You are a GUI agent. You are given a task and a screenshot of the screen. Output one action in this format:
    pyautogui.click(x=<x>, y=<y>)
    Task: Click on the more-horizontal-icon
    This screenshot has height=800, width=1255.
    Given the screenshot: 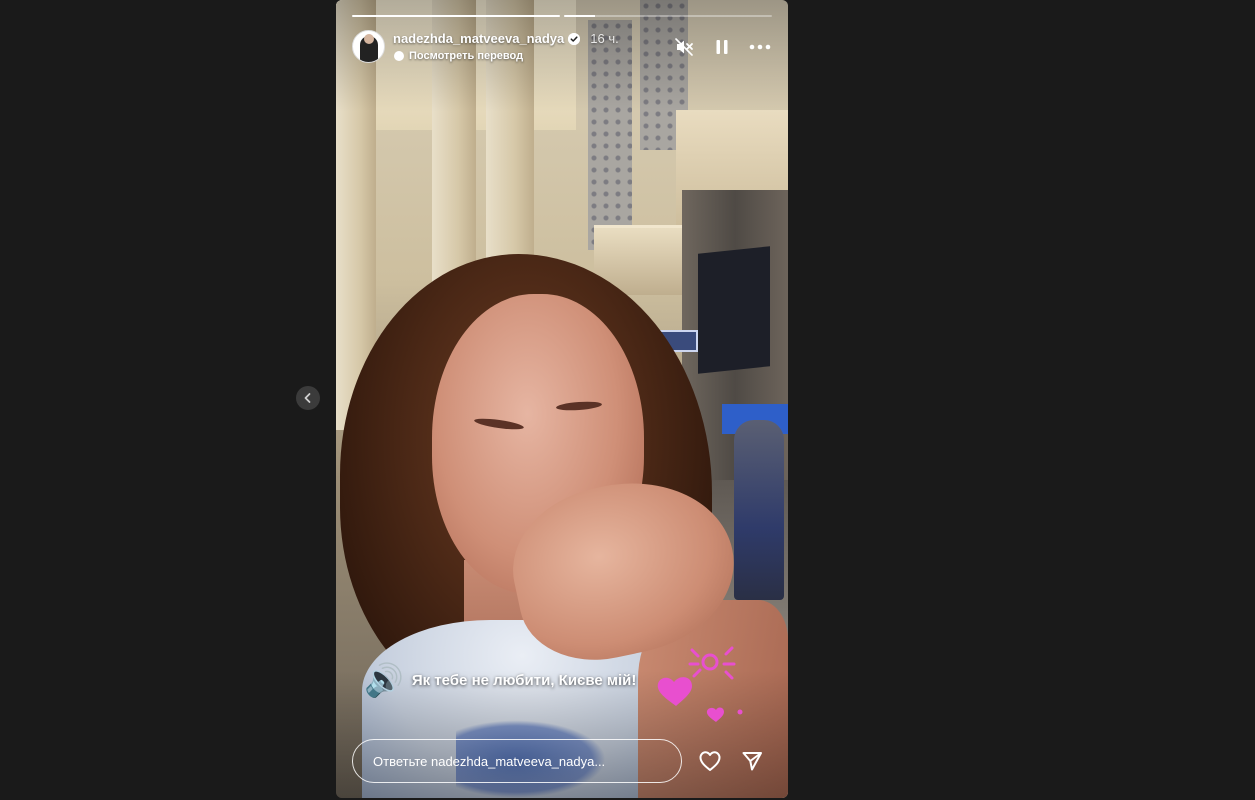 What is the action you would take?
    pyautogui.click(x=760, y=47)
    